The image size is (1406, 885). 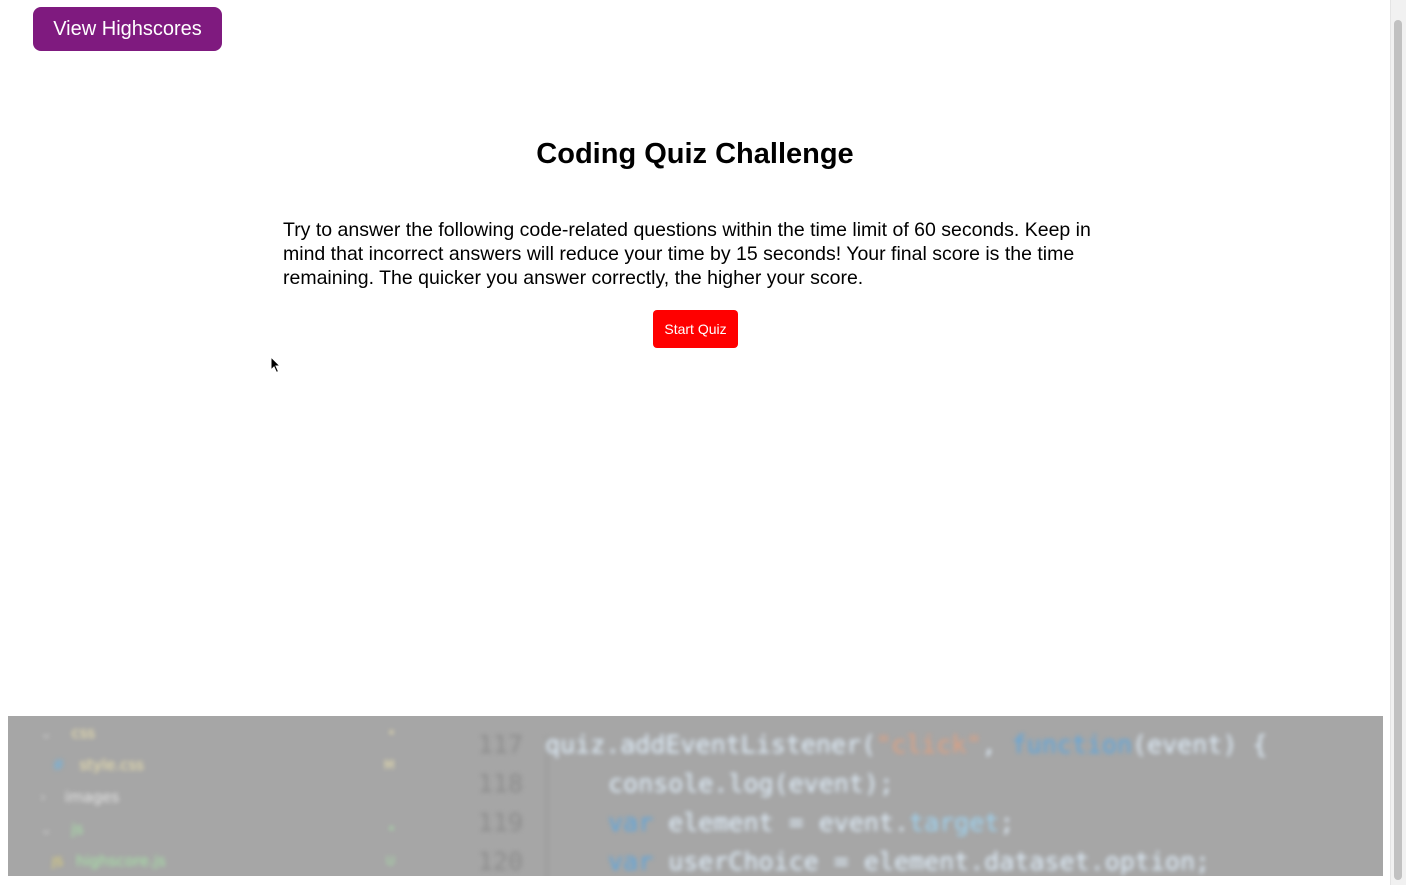 What do you see at coordinates (695, 329) in the screenshot?
I see `start-quiz-button: Start Quiz` at bounding box center [695, 329].